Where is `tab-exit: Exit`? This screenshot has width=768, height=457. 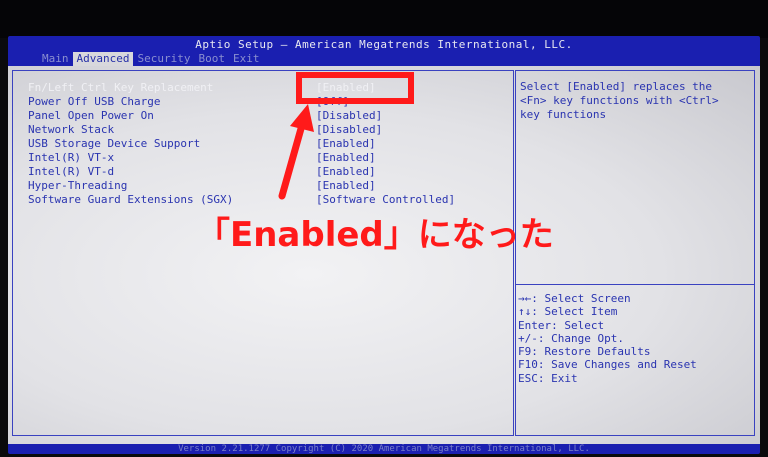
tab-exit: Exit is located at coordinates (246, 59).